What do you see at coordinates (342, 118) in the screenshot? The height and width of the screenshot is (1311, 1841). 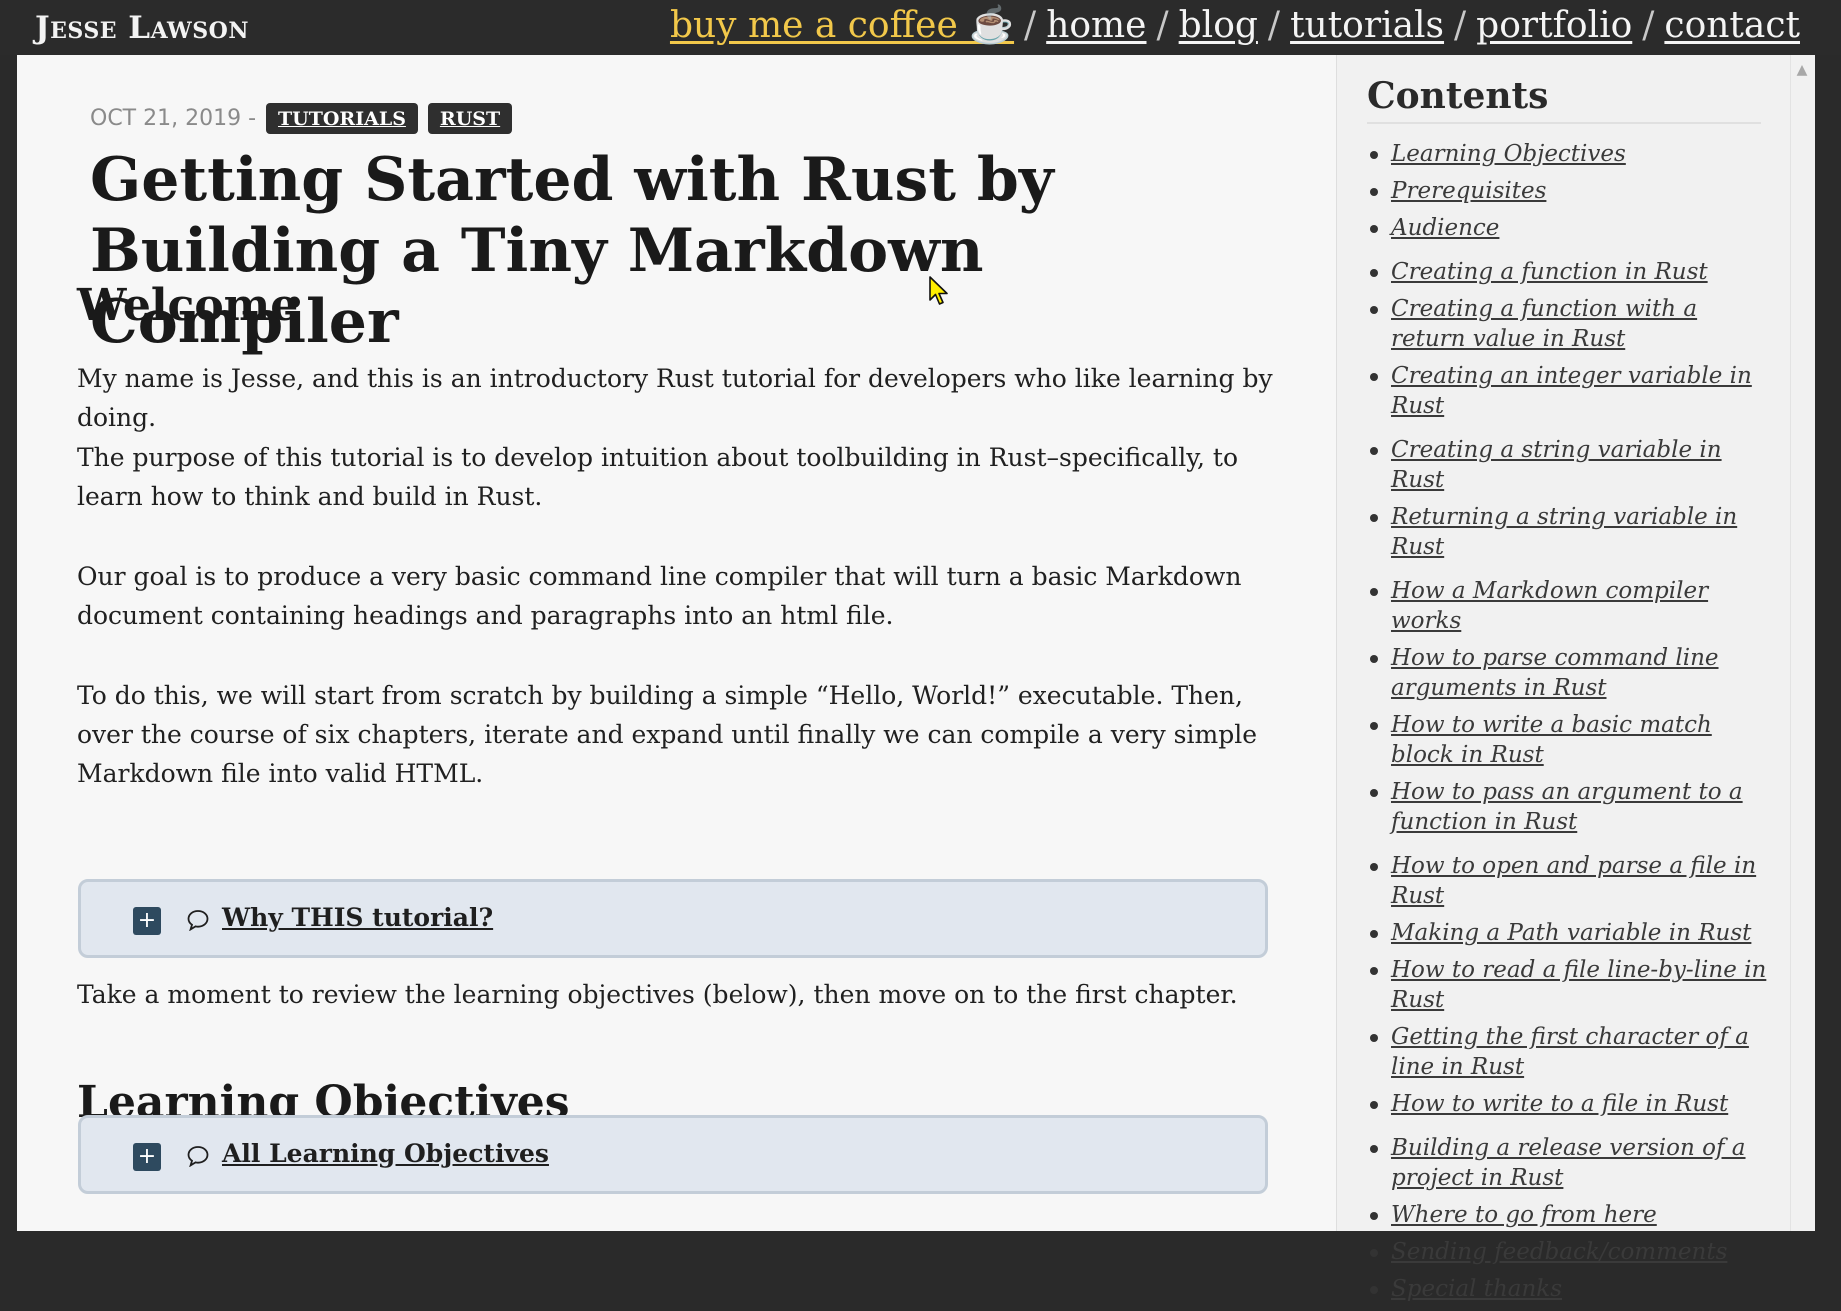 I see `tag-tutorials: TUTORIALS` at bounding box center [342, 118].